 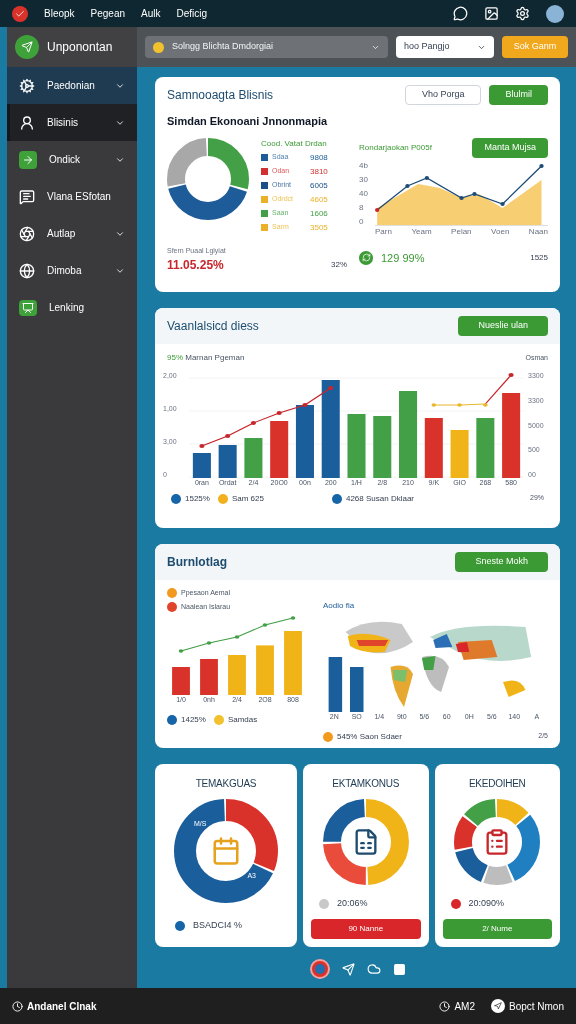 I want to click on share-value: 32%, so click(x=339, y=265).